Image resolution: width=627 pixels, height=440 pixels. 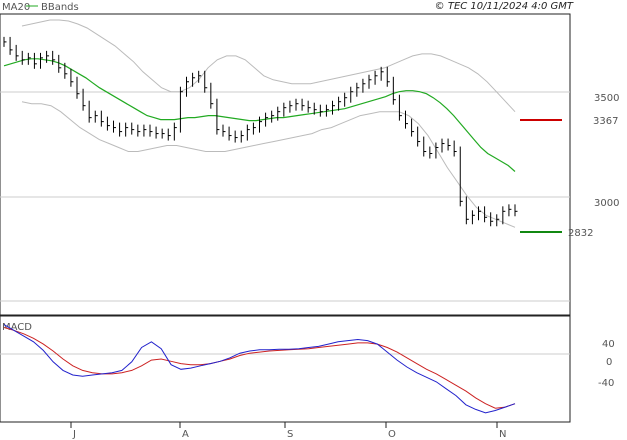 What do you see at coordinates (606, 98) in the screenshot?
I see `y-label-3500: 3500` at bounding box center [606, 98].